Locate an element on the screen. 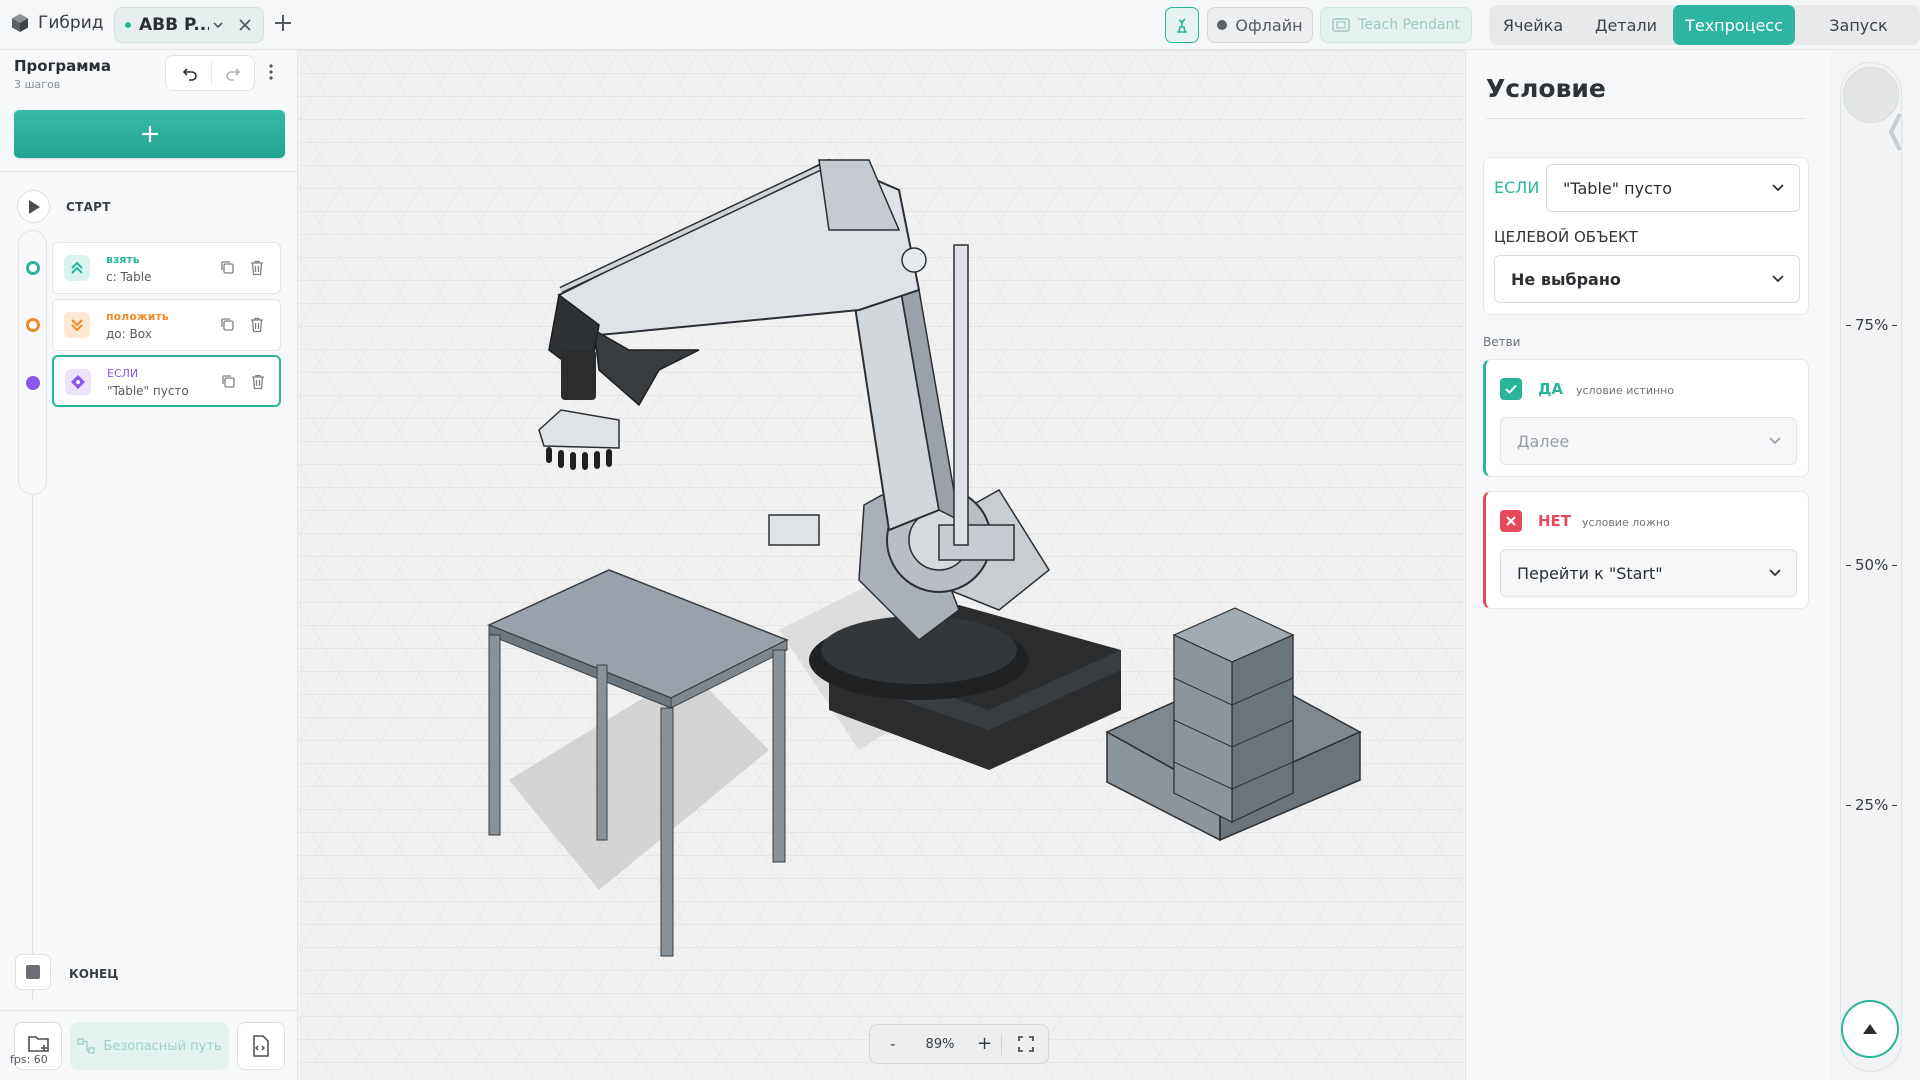 The height and width of the screenshot is (1080, 1920). fps-counter: fps: 60 is located at coordinates (29, 1059).